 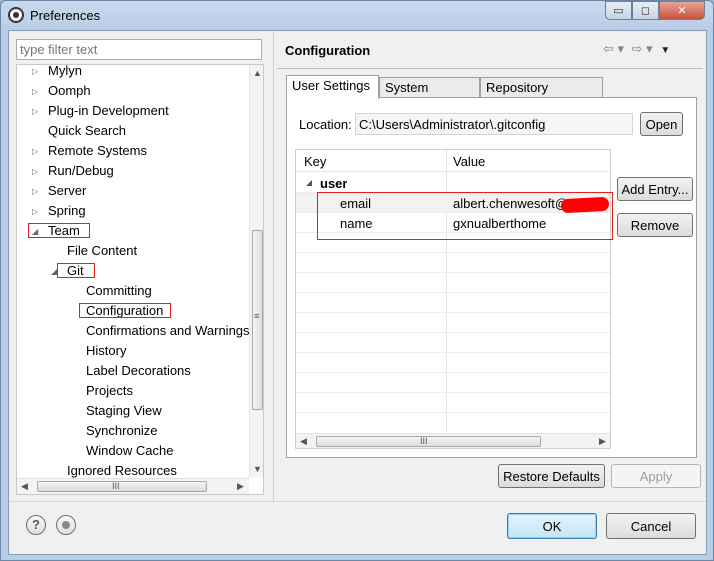 I want to click on tree-item: ▷ Remote Systems, so click(x=133, y=151).